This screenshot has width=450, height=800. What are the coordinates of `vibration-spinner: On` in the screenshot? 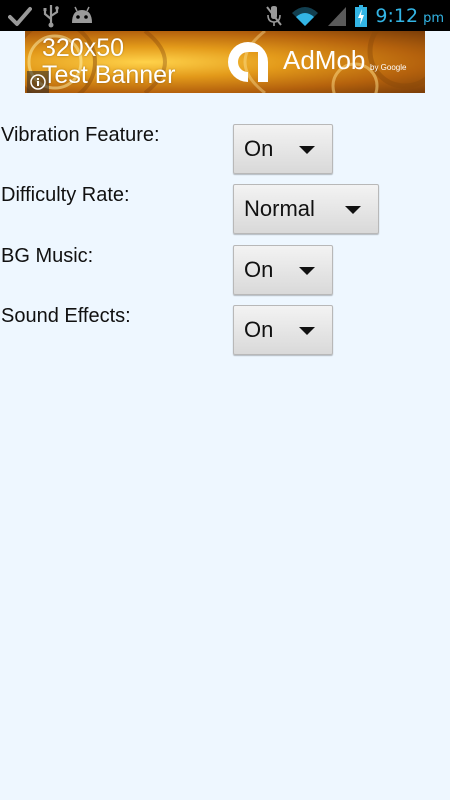 It's located at (283, 149).